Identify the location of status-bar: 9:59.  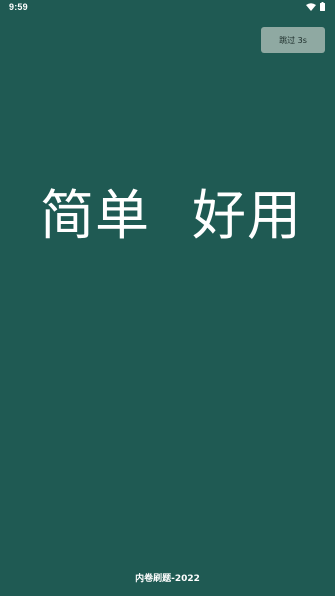
(167, 8).